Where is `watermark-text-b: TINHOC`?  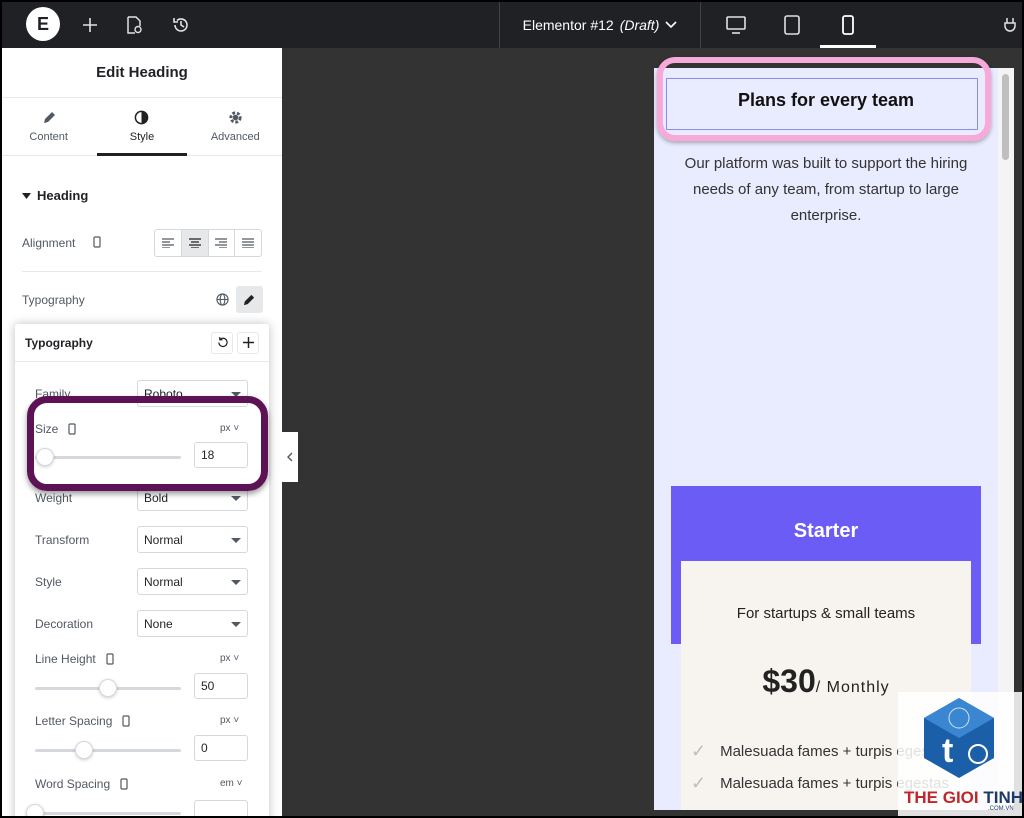 watermark-text-b: TINHOC is located at coordinates (1003, 797).